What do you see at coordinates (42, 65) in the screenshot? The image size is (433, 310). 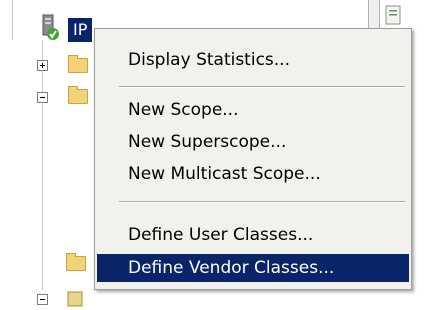 I see `expand-plus-icon` at bounding box center [42, 65].